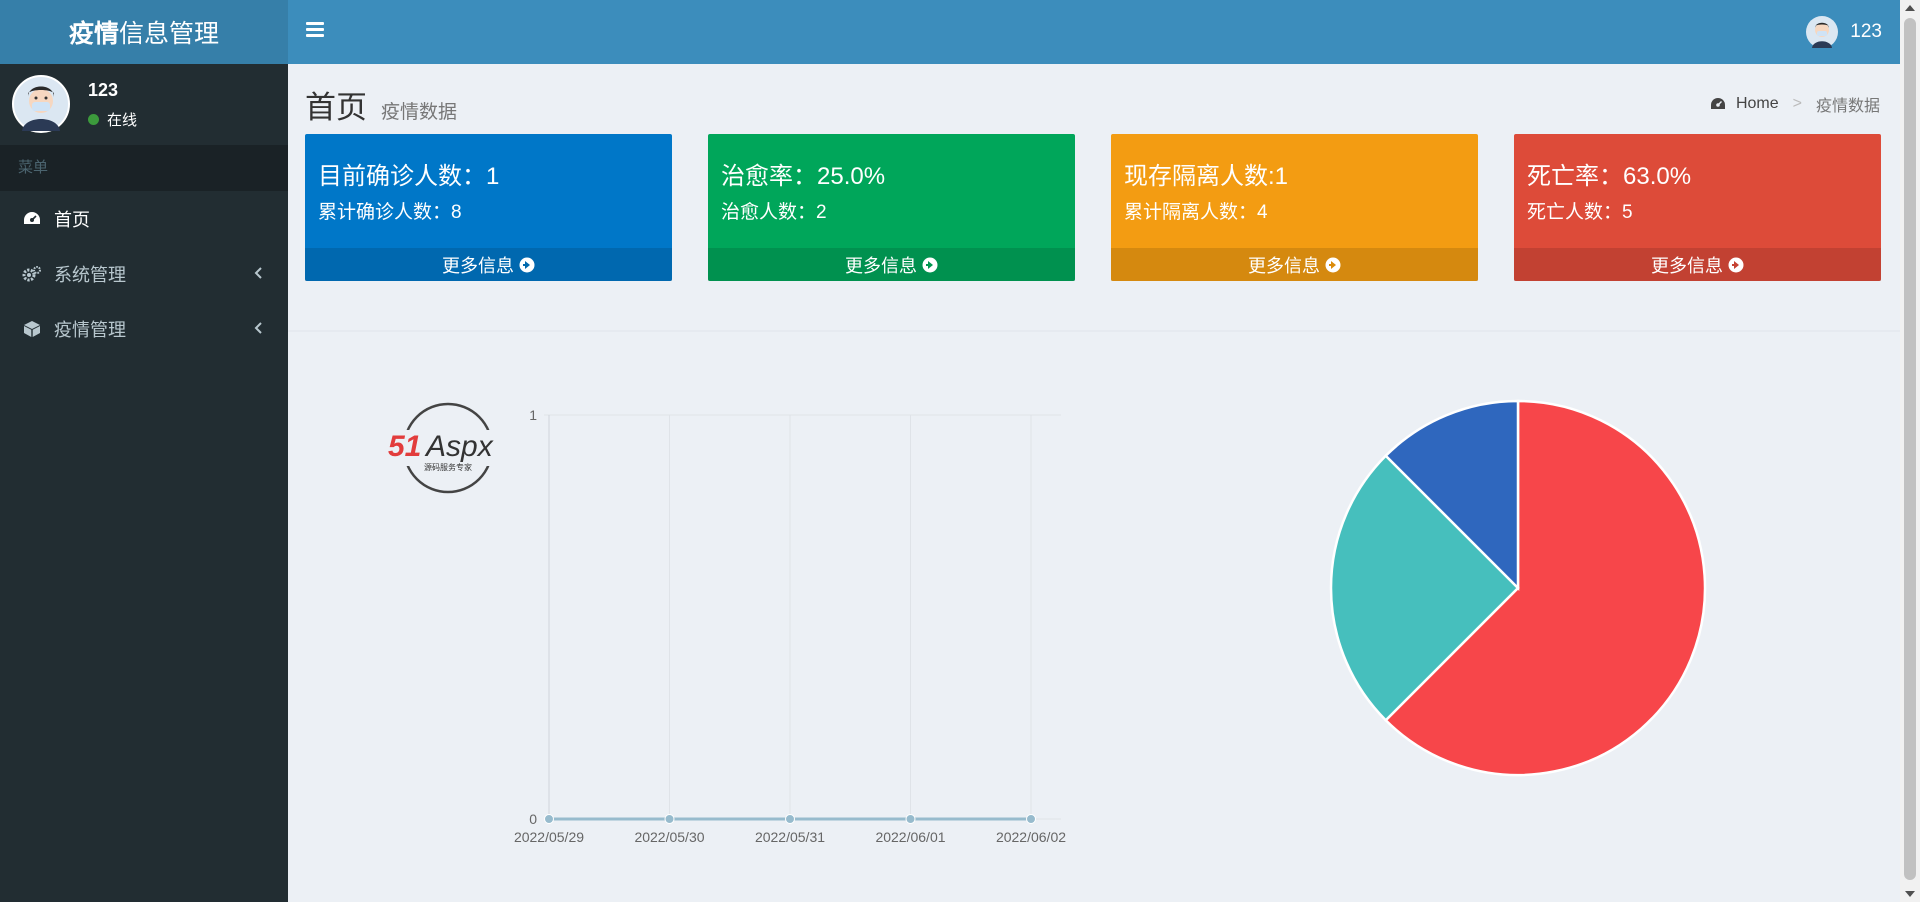 This screenshot has width=1920, height=902. I want to click on page-title: 首页, so click(336, 107).